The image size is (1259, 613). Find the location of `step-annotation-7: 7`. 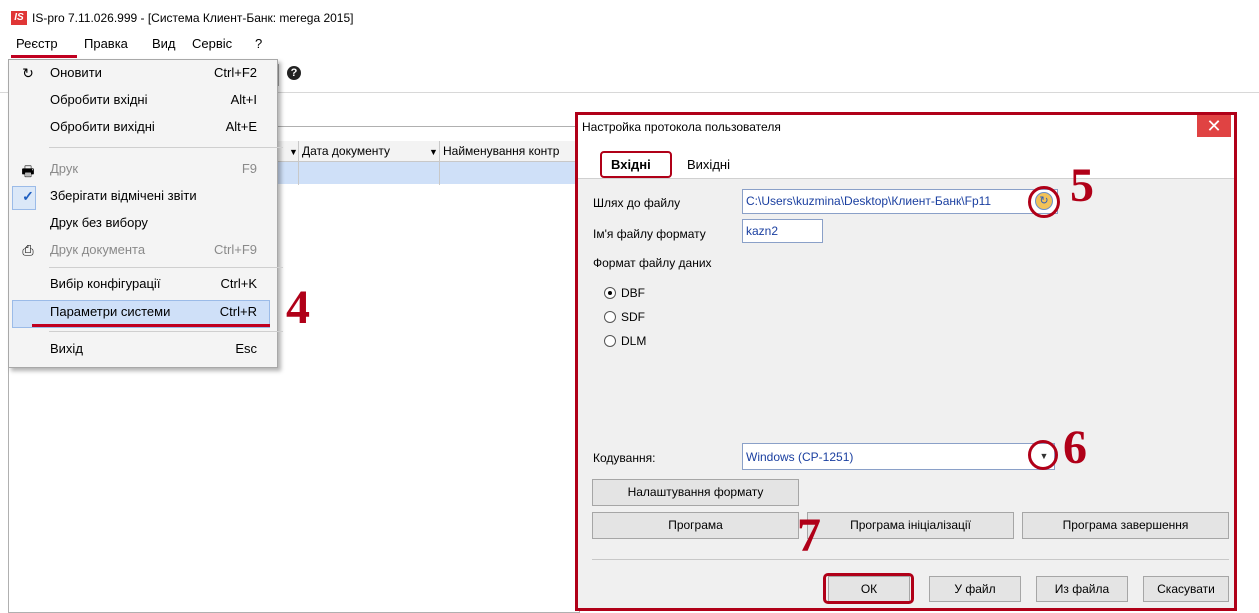

step-annotation-7: 7 is located at coordinates (809, 535).